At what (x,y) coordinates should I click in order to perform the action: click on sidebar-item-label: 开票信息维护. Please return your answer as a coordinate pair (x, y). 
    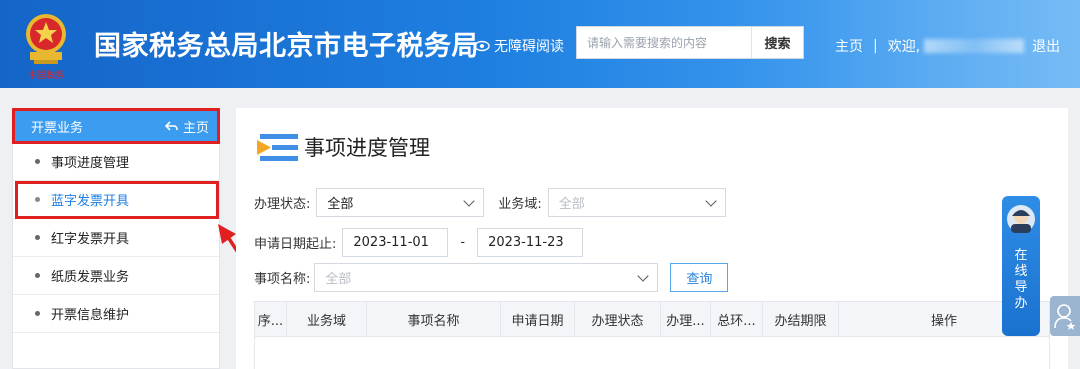
    Looking at the image, I should click on (90, 315).